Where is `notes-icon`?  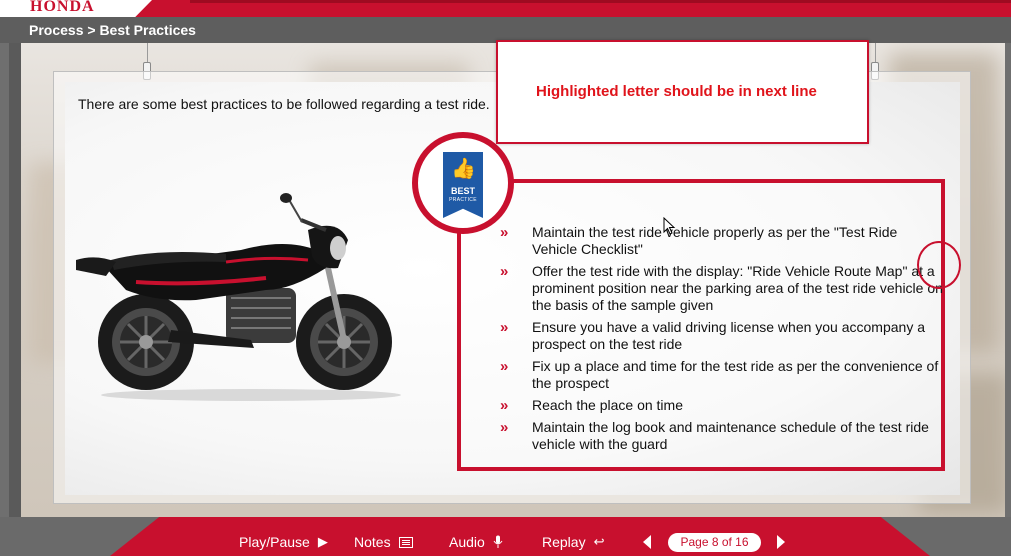 notes-icon is located at coordinates (405, 542).